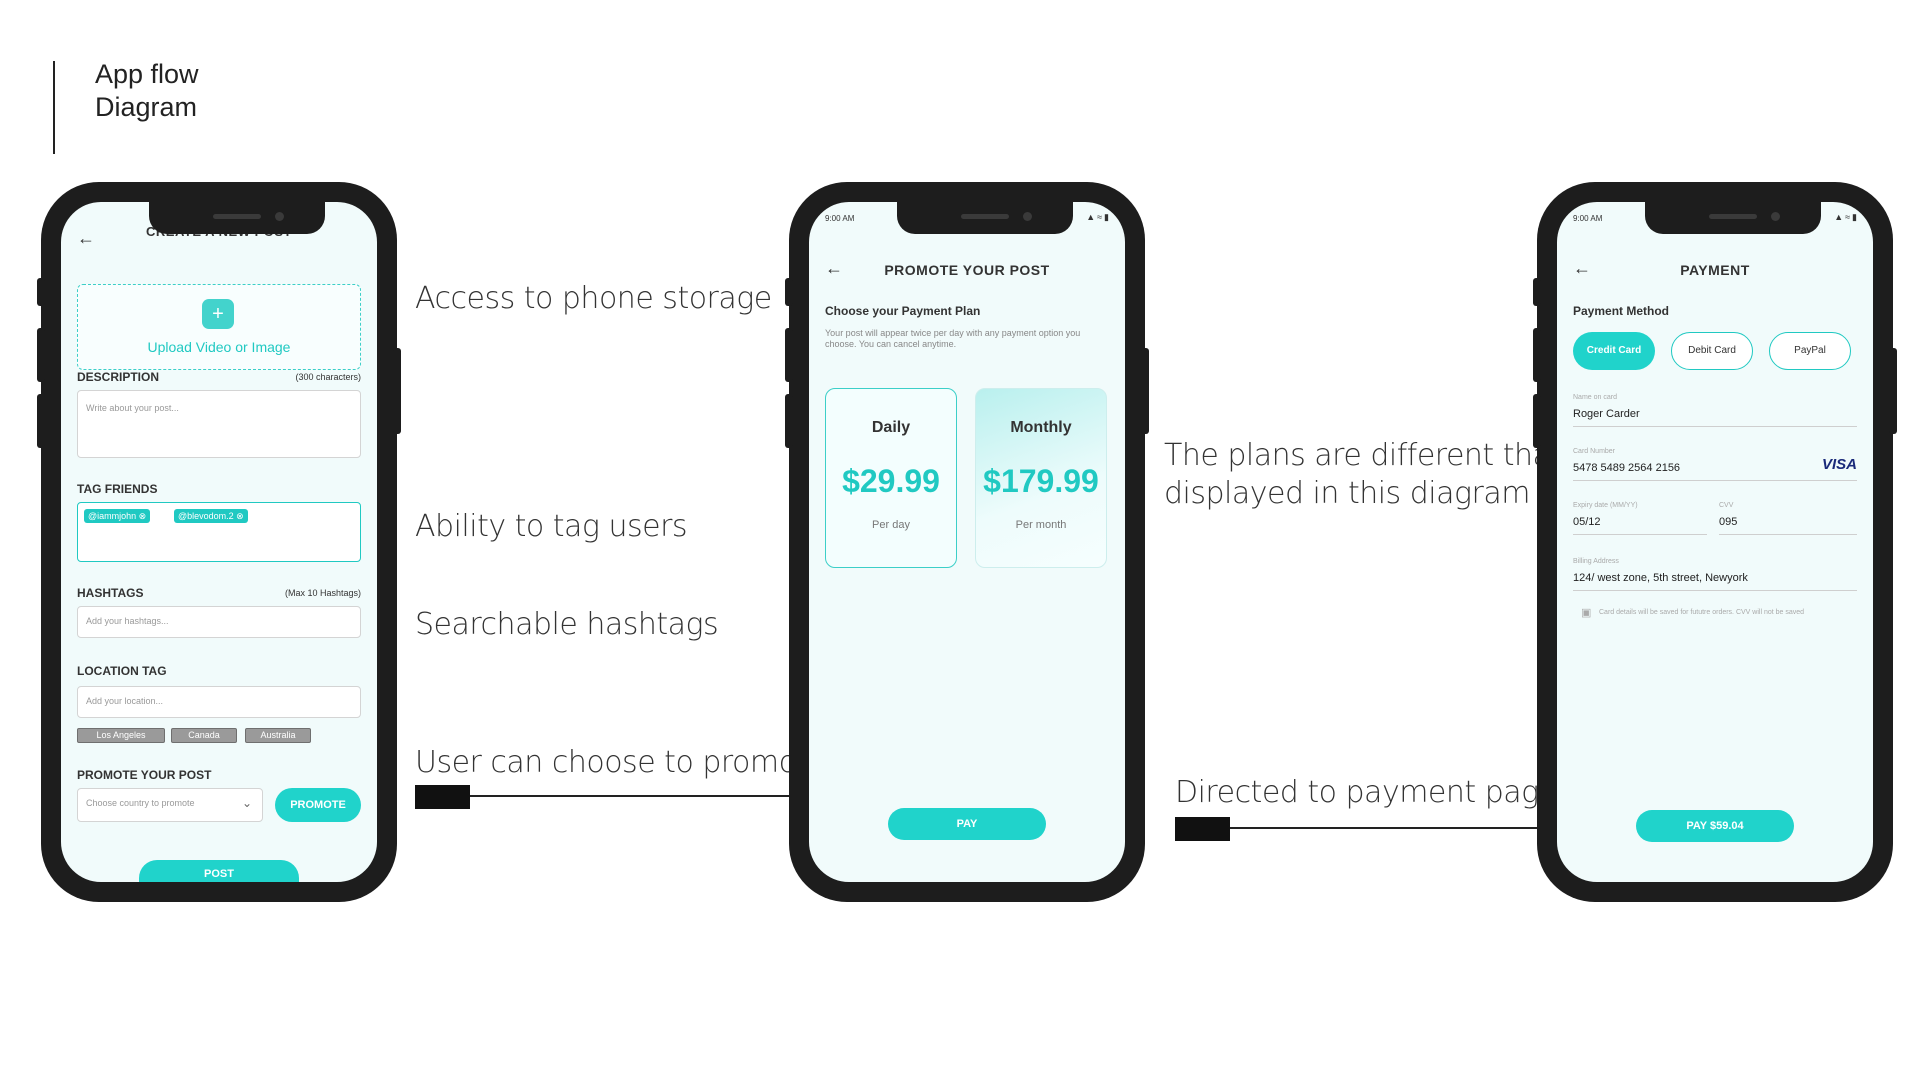  I want to click on connector-line-payment, so click(1393, 828).